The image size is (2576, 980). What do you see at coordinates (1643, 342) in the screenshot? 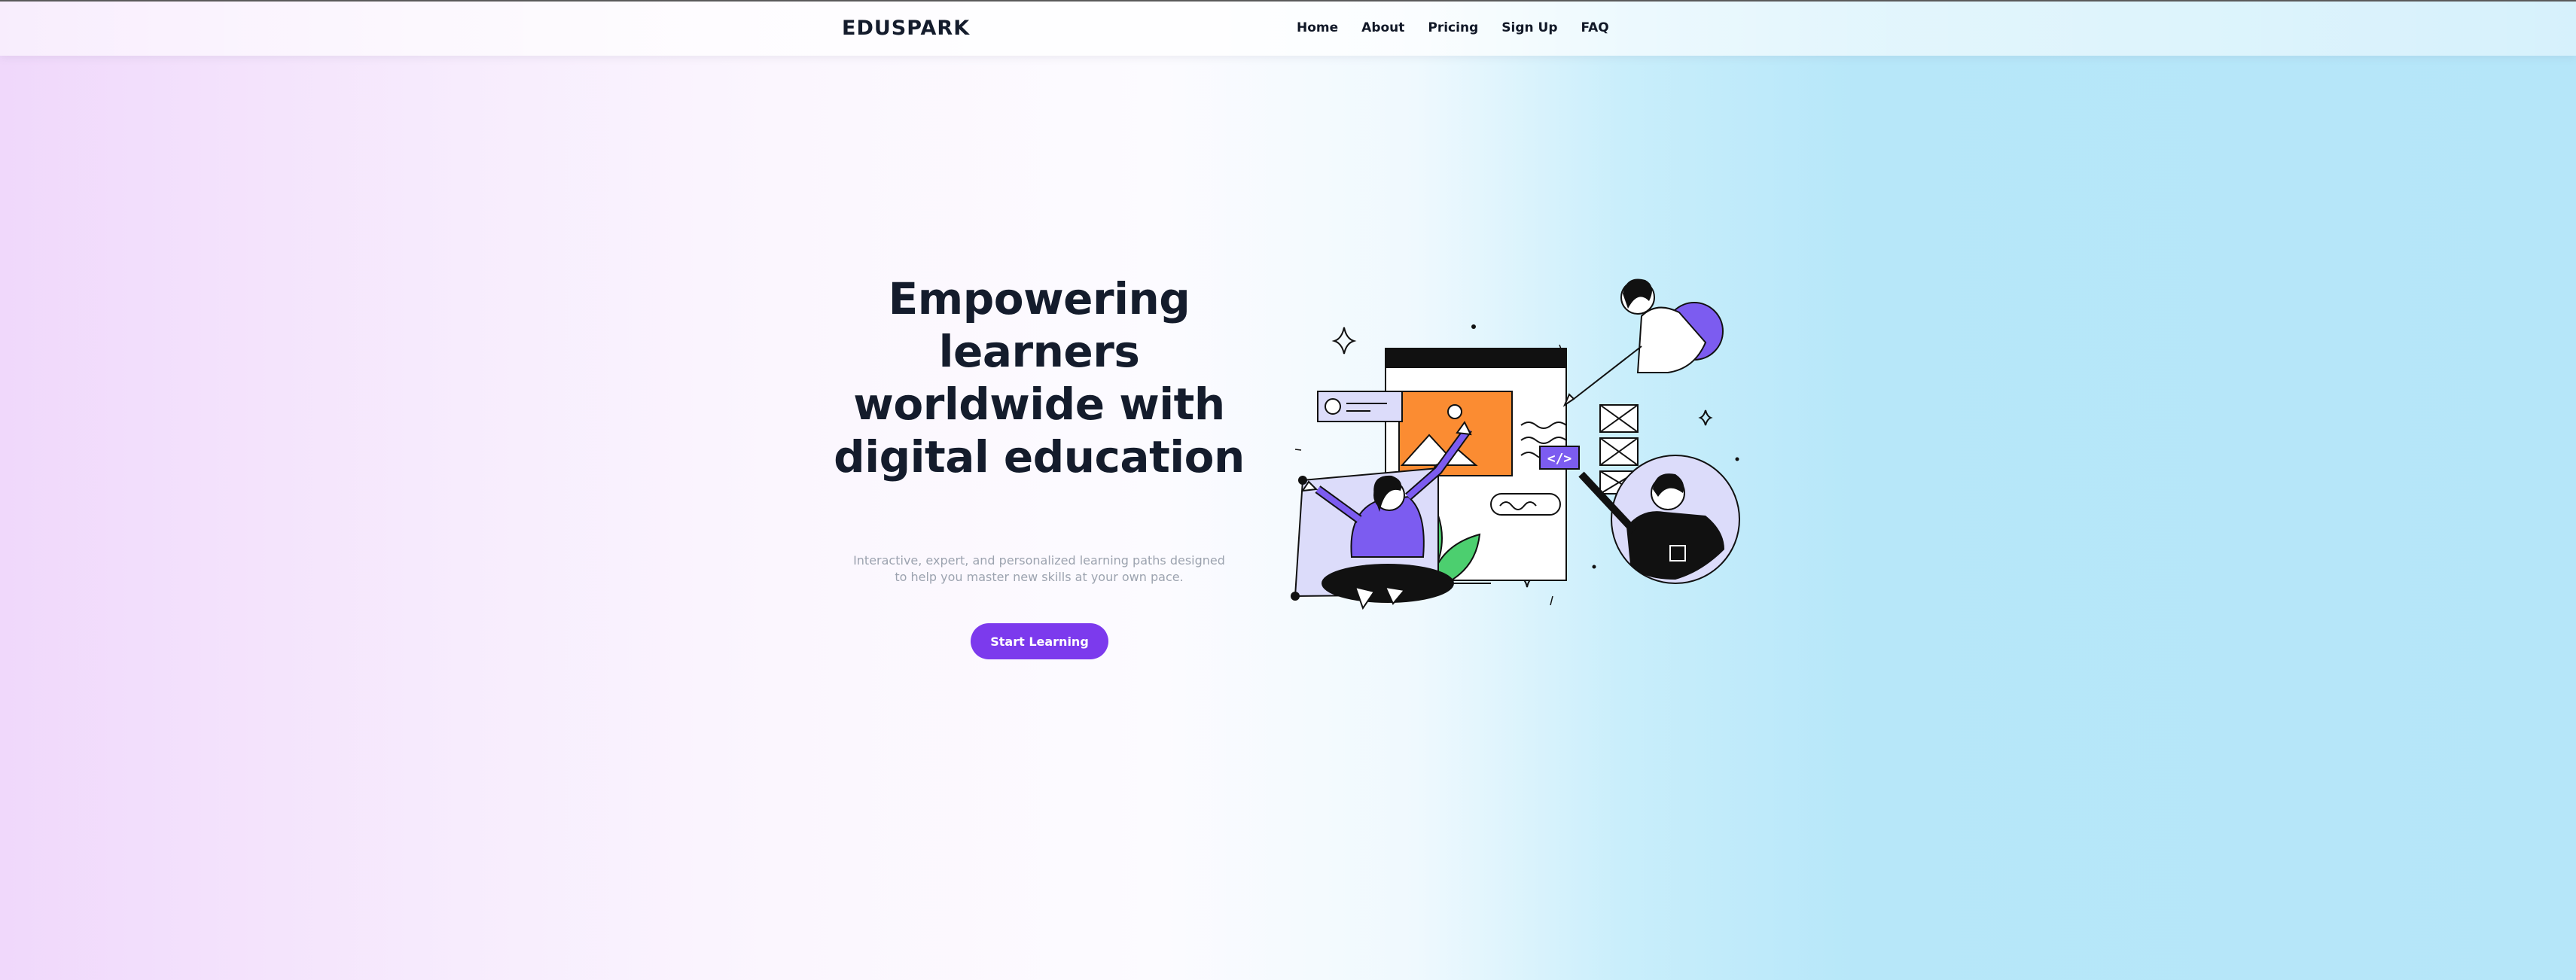
I see `woman-figure-top` at bounding box center [1643, 342].